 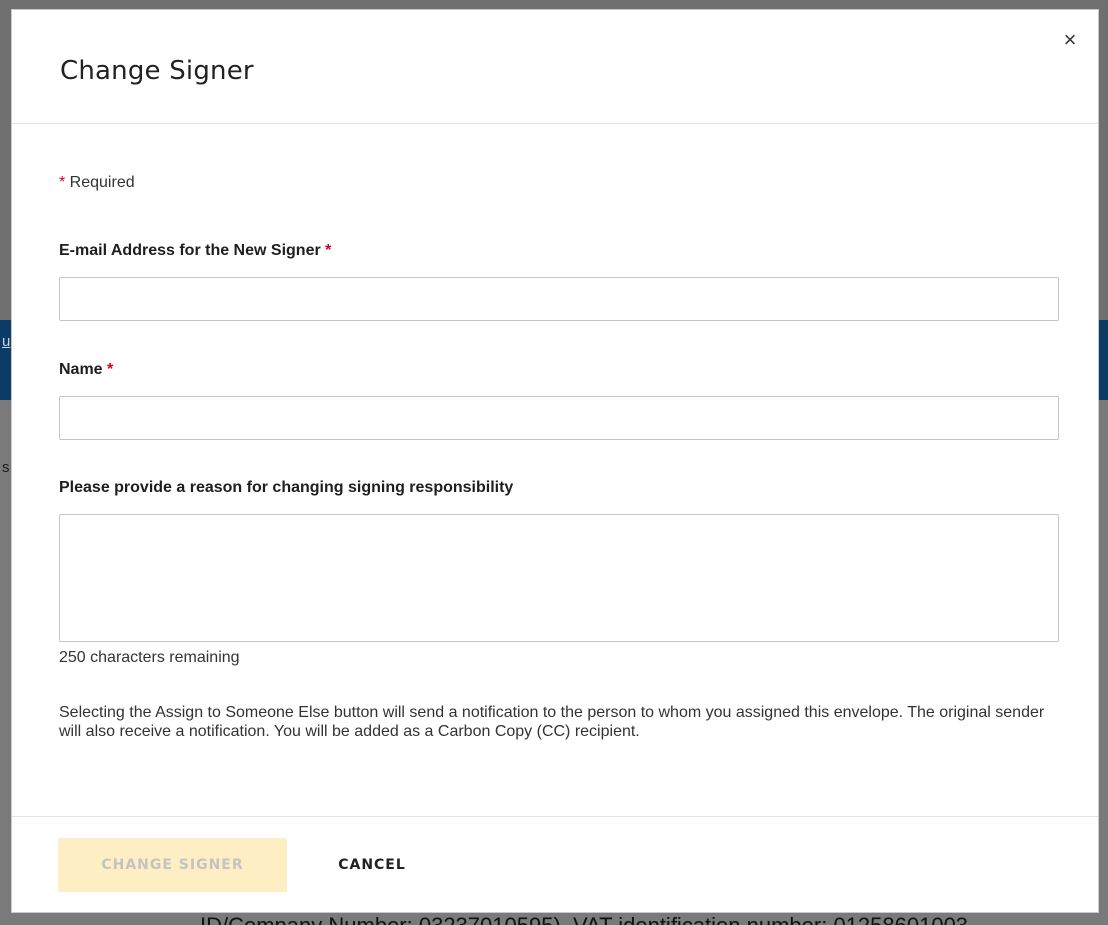 I want to click on dialog-footer: CHANGE SIGNER CANCEL, so click(x=555, y=865).